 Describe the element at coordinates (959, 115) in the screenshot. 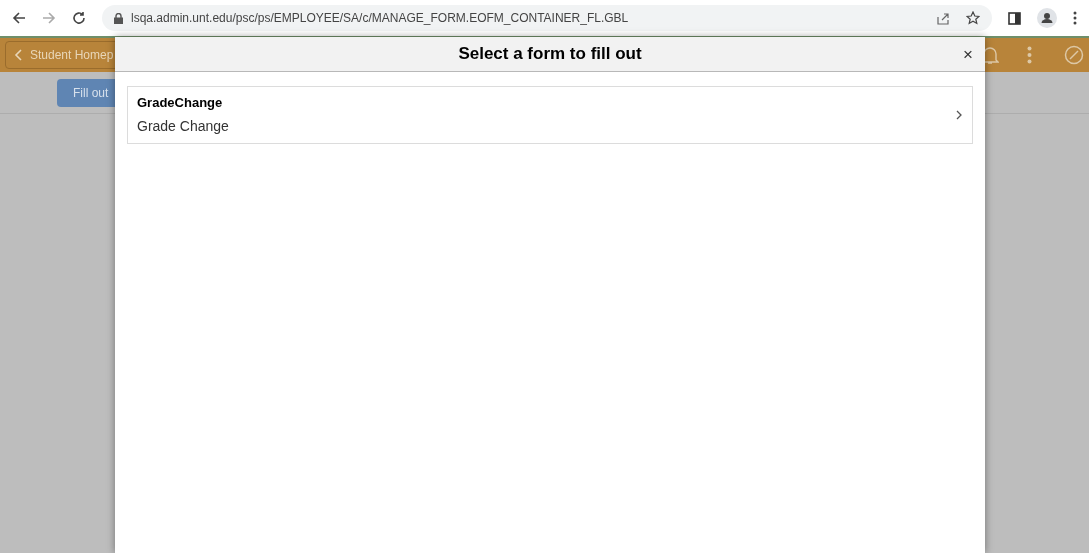

I see `chevron-right-icon` at that location.